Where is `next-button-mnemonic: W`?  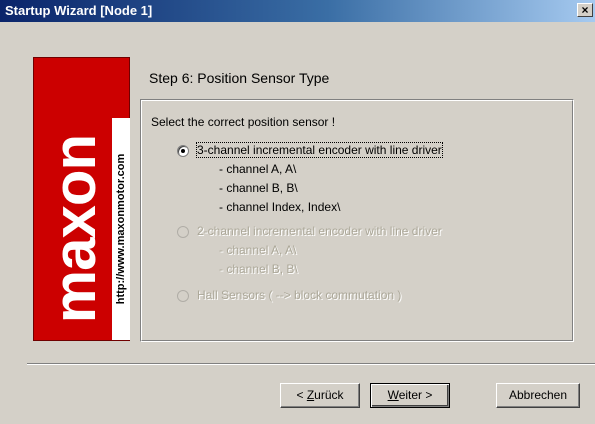
next-button-mnemonic: W is located at coordinates (393, 395).